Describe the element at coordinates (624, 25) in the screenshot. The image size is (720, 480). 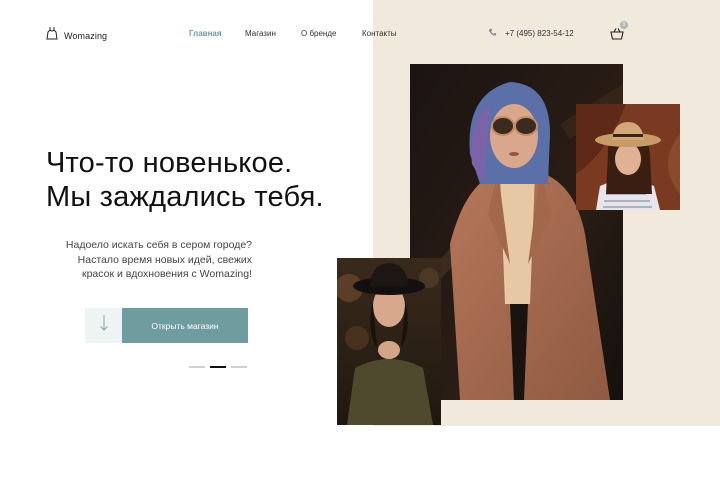
I see `cart-count-badge: 0` at that location.